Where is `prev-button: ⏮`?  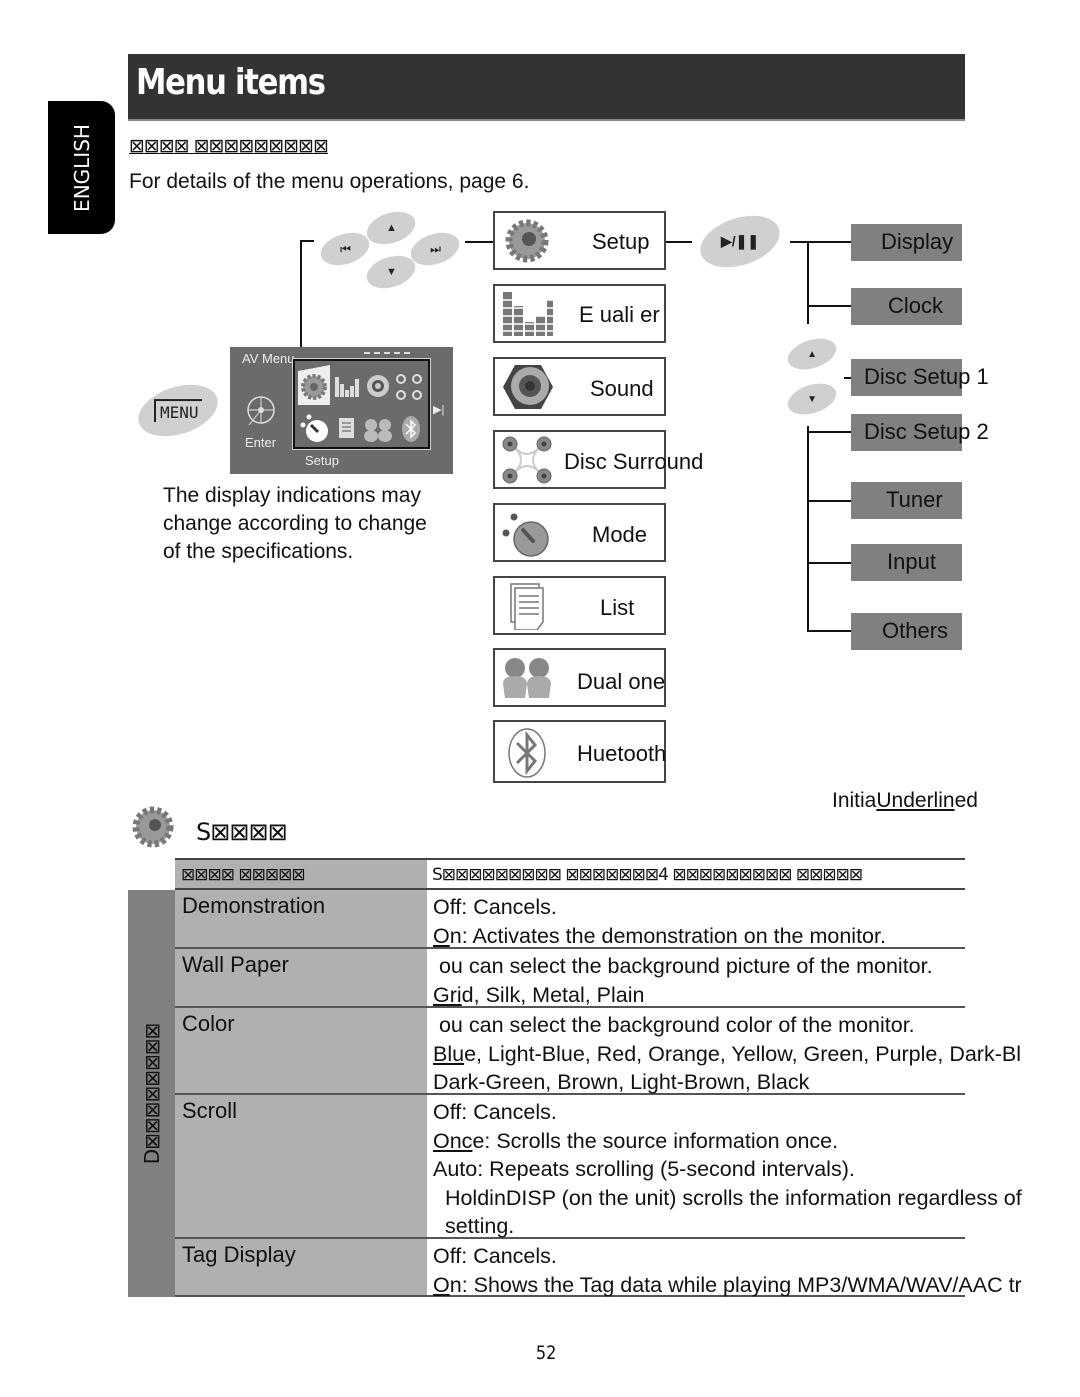 prev-button: ⏮ is located at coordinates (345, 249).